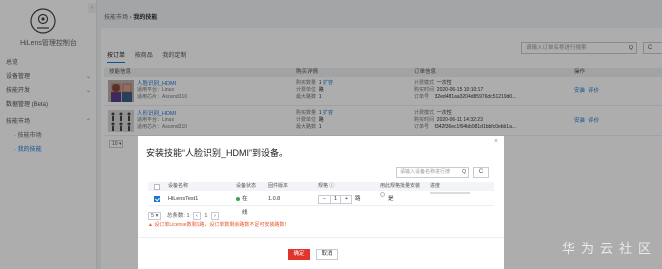  Describe the element at coordinates (400, 186) in the screenshot. I see `header-batch-install: 用此规格批量安装` at that location.